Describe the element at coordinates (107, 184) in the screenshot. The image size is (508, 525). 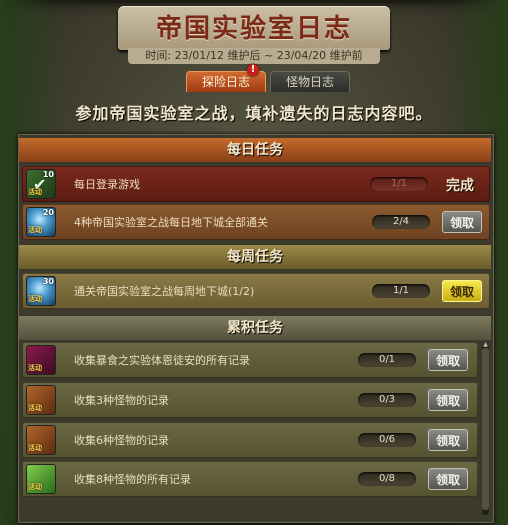
I see `task-text: 每日登录游戏` at that location.